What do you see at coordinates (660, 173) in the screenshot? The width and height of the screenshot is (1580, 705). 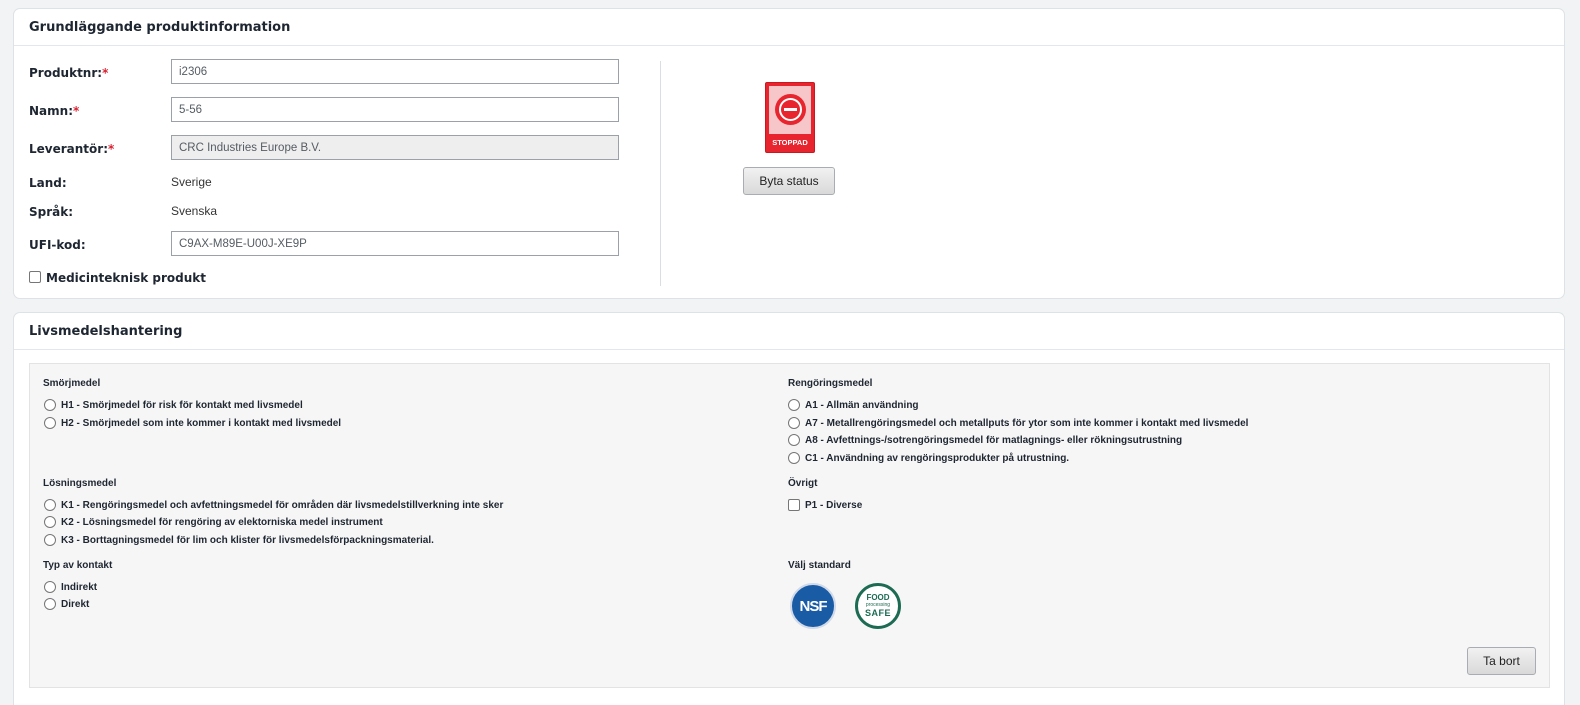 I see `vertical-divider` at bounding box center [660, 173].